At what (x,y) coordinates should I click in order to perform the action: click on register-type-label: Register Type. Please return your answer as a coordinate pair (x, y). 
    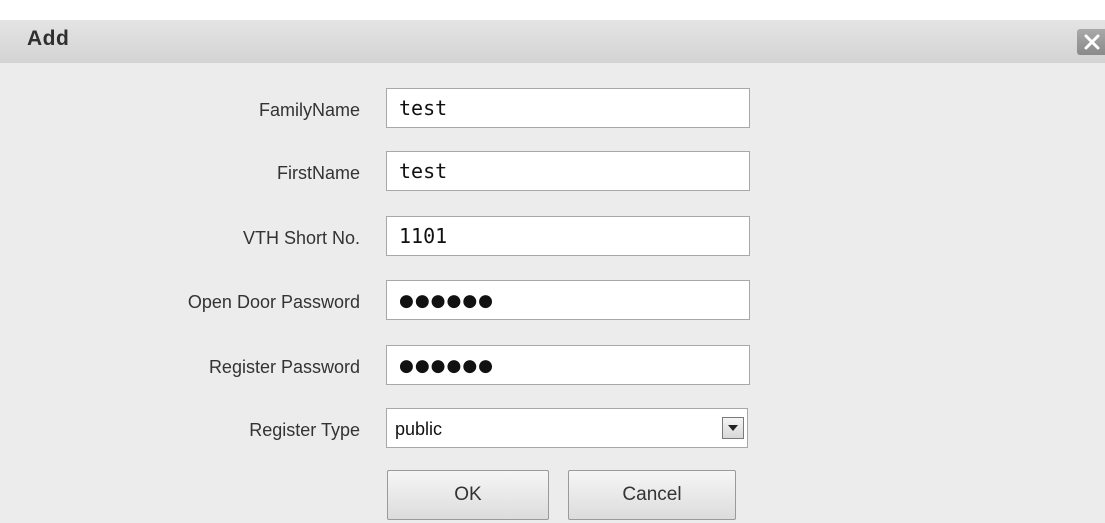
    Looking at the image, I should click on (304, 430).